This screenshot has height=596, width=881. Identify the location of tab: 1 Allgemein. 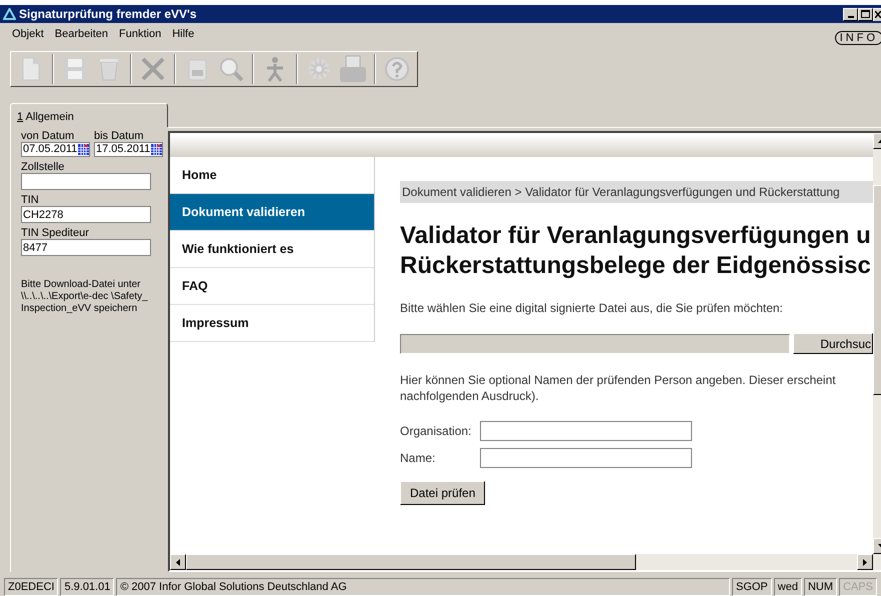
(89, 115).